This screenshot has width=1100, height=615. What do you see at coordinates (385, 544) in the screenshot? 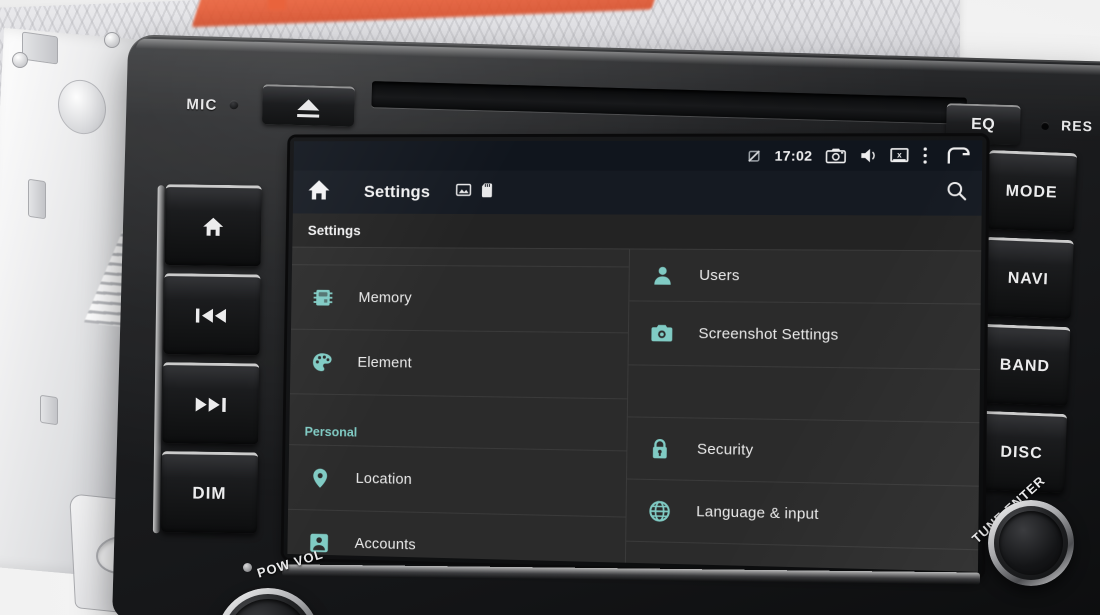
I see `settings-row-label: Accounts` at bounding box center [385, 544].